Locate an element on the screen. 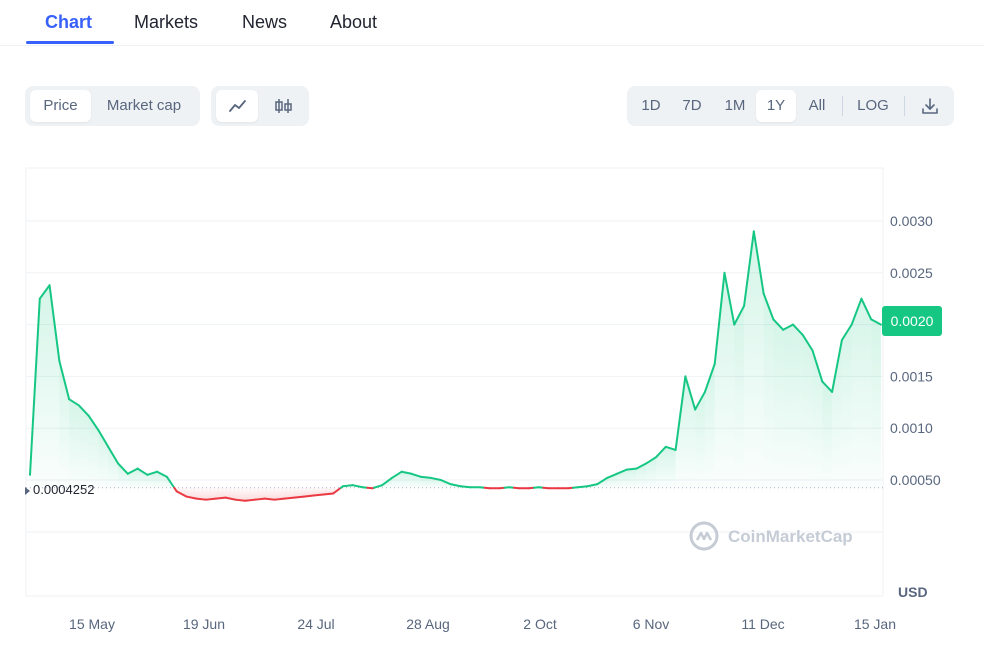 The height and width of the screenshot is (648, 984). y-tick-label: 0.0015 is located at coordinates (911, 376).